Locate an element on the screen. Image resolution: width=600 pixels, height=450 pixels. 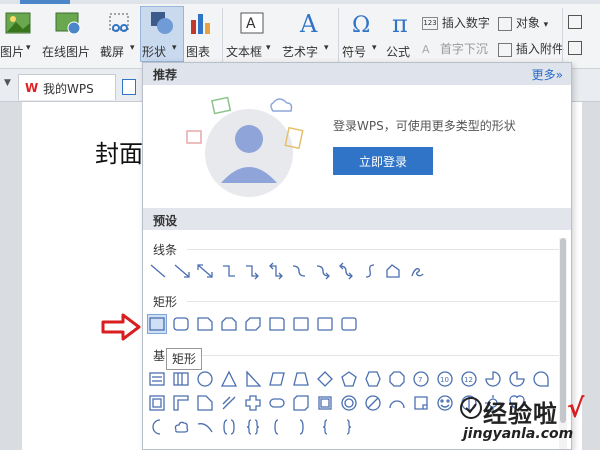
object-label: 对象 is located at coordinates (527, 23).